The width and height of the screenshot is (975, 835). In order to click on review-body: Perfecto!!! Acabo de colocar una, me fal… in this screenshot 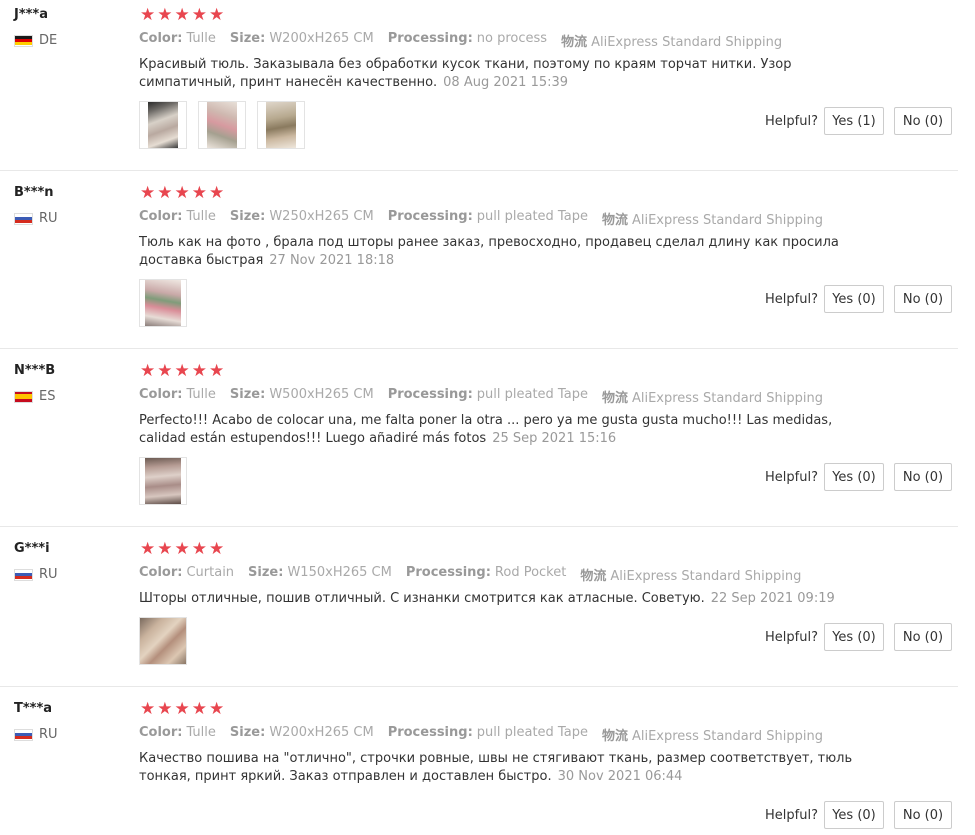, I will do `click(486, 429)`.